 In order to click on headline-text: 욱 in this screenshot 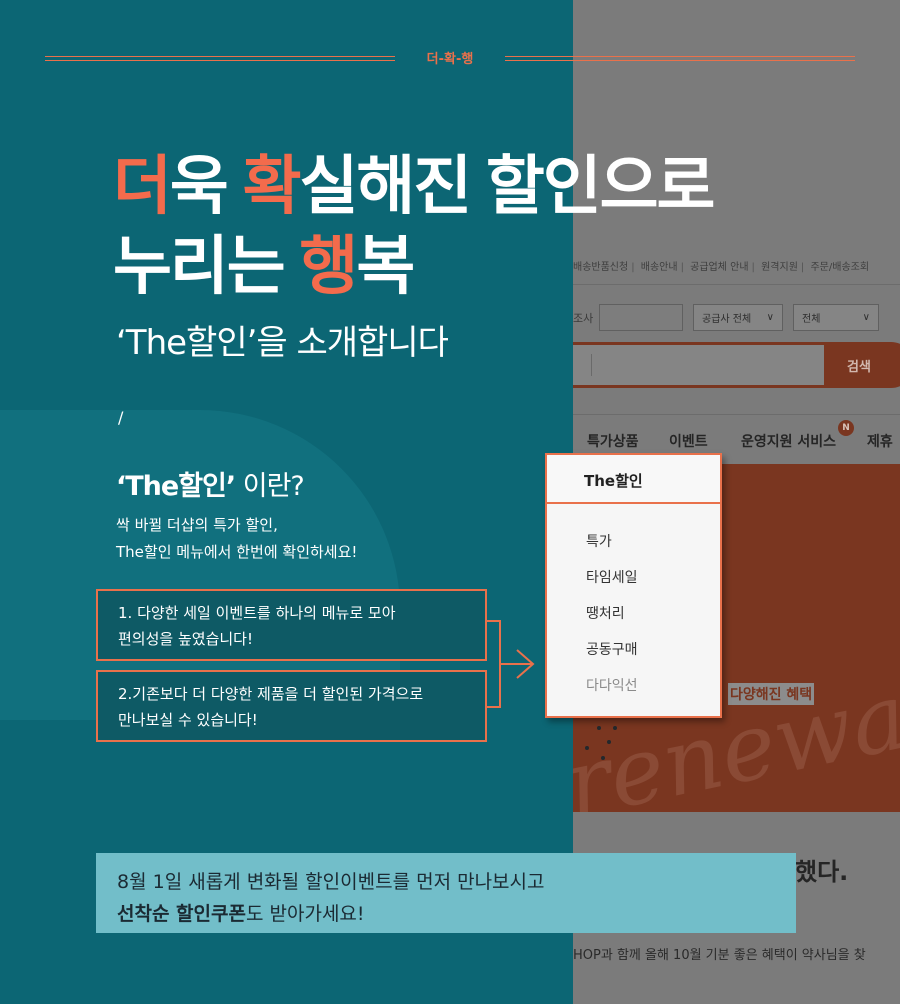, I will do `click(206, 186)`.